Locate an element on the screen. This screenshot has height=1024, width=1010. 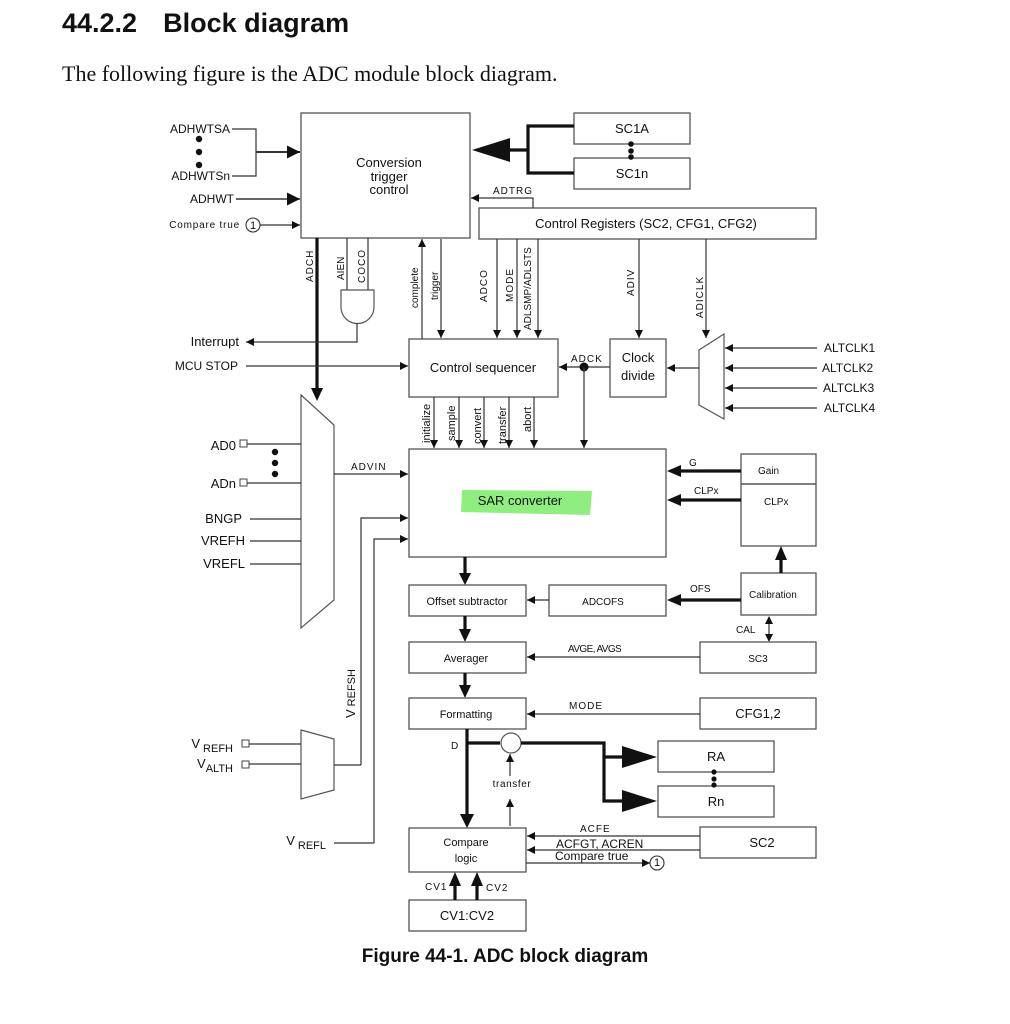
input-mux: AD0 ADn BNGP VREFH VREFL ADVIN is located at coordinates (304, 511).